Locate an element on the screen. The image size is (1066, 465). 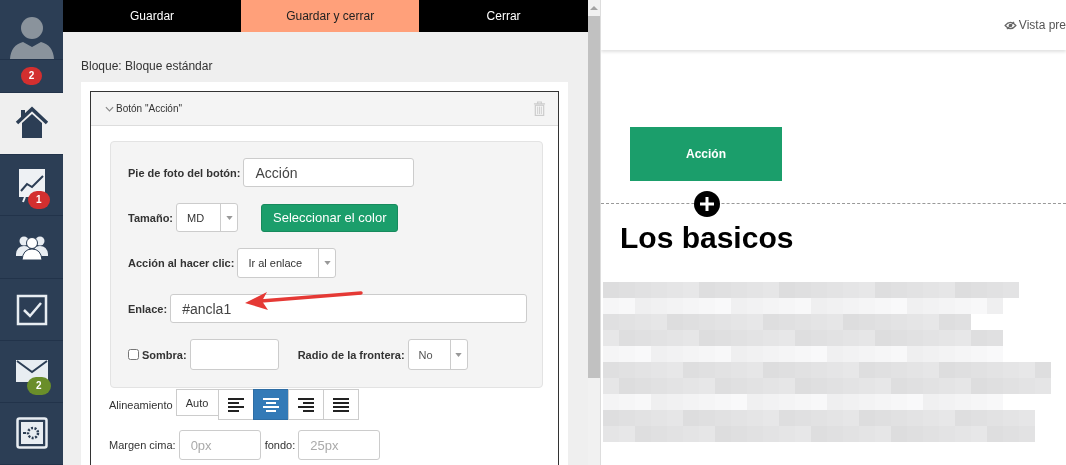
dropdown: No is located at coordinates (437, 354).